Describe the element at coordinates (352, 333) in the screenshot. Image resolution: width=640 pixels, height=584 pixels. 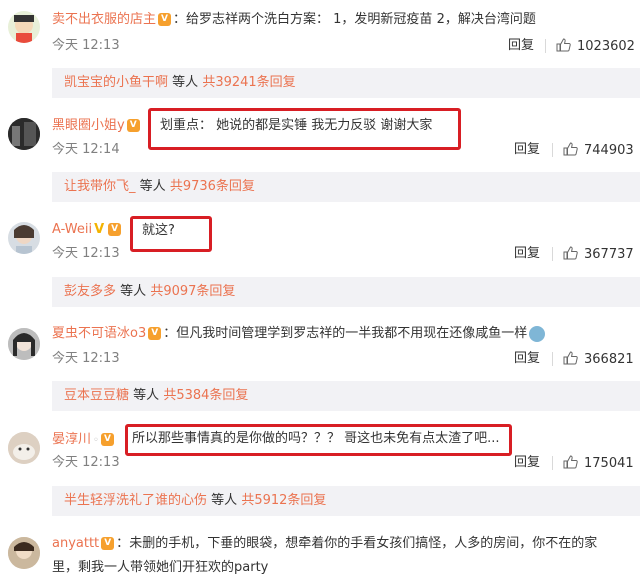
I see `comment-text: 但凡我时间管理学到罗志祥的一半我都不用现在还像咸鱼一样` at that location.